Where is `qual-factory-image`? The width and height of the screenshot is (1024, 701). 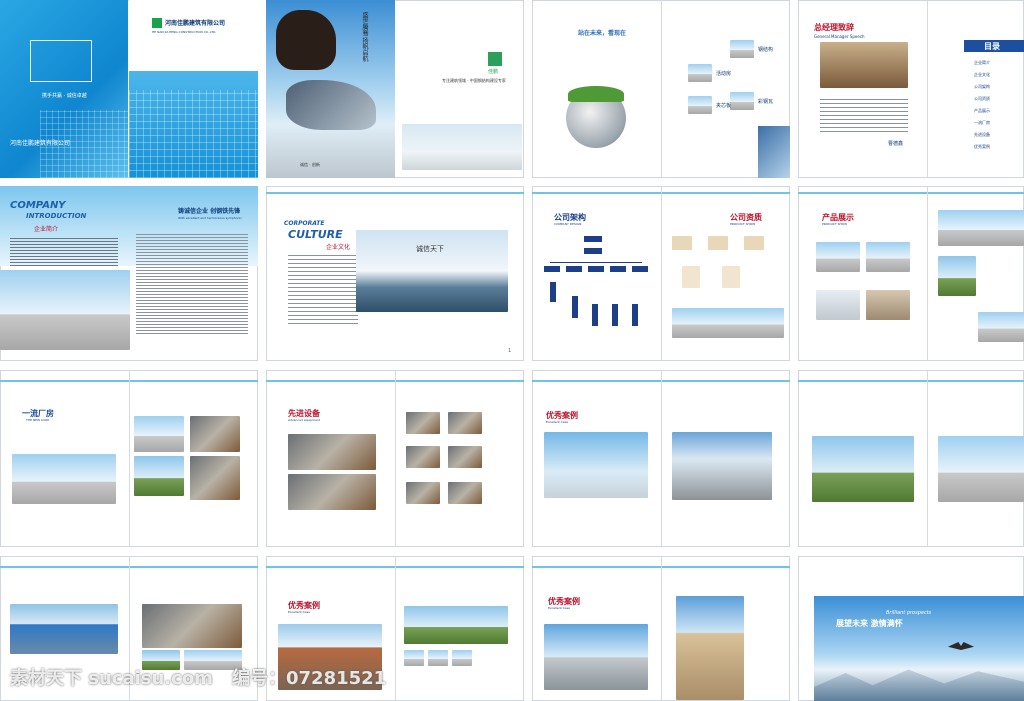 qual-factory-image is located at coordinates (728, 323).